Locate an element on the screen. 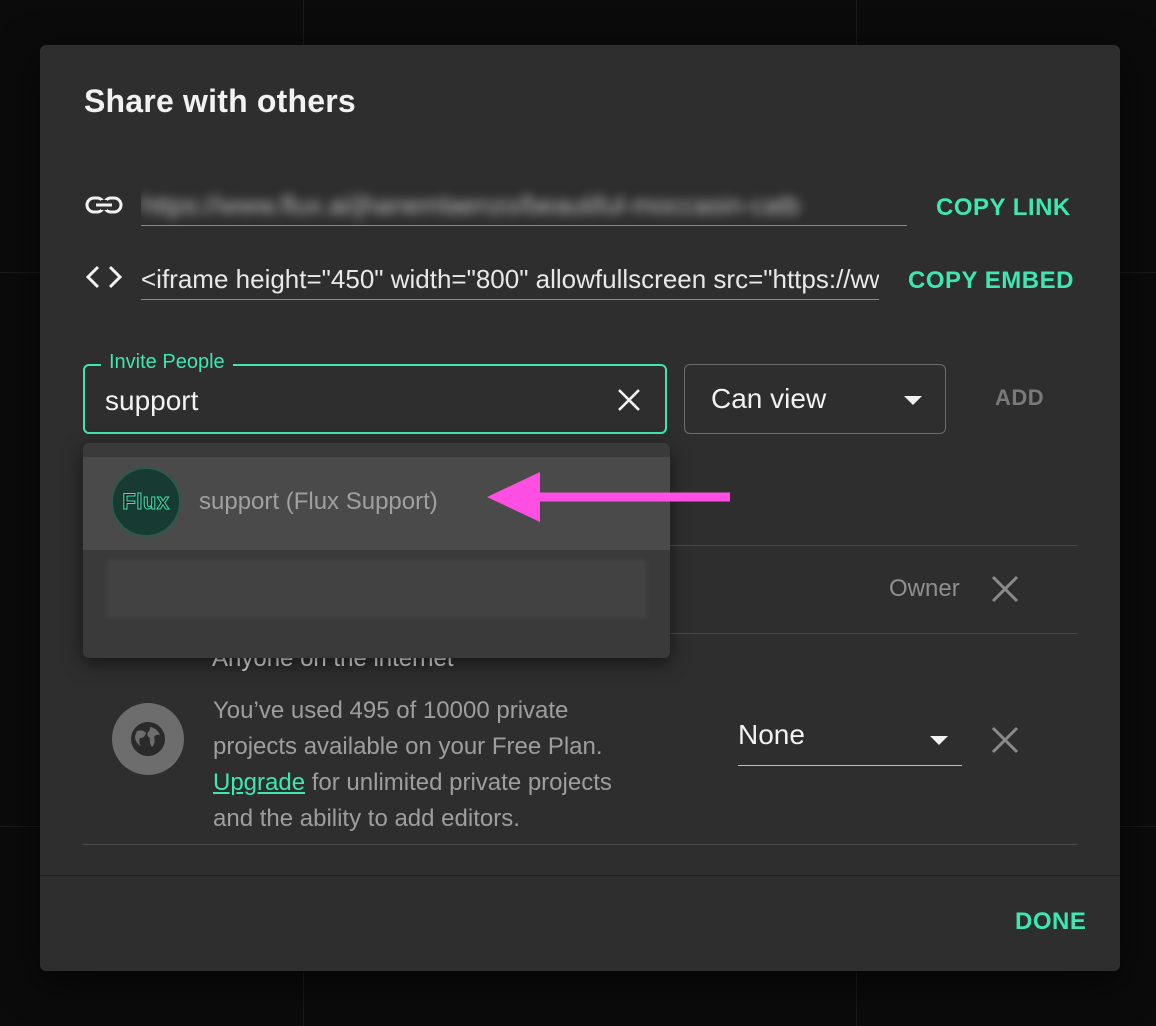 The width and height of the screenshot is (1156, 1026). flux-avatar: Flux is located at coordinates (146, 502).